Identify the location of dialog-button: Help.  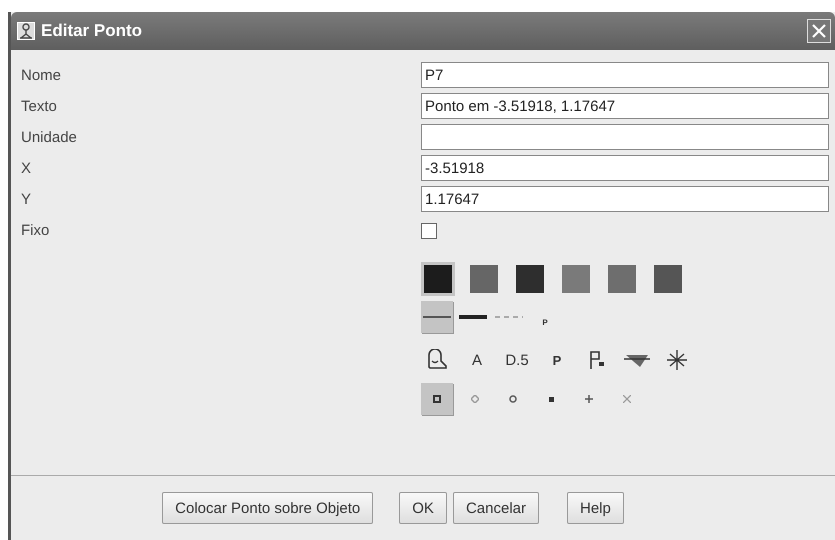
(595, 508).